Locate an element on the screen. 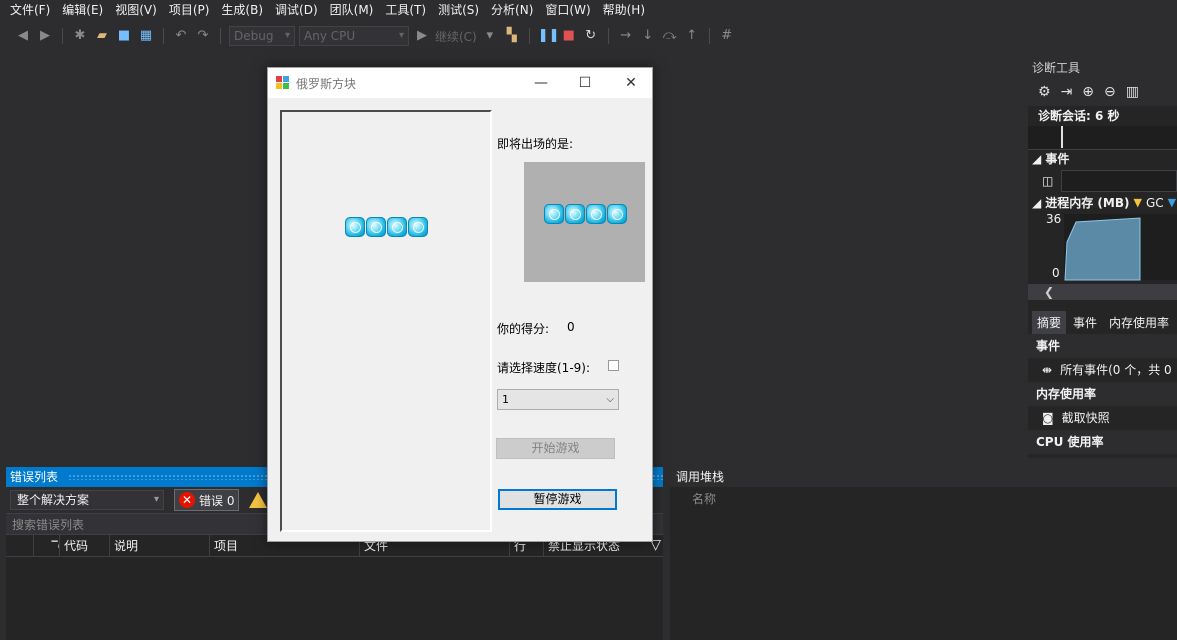 Image resolution: width=1177 pixels, height=640 pixels. save-all-icon: ▦ is located at coordinates (146, 36).